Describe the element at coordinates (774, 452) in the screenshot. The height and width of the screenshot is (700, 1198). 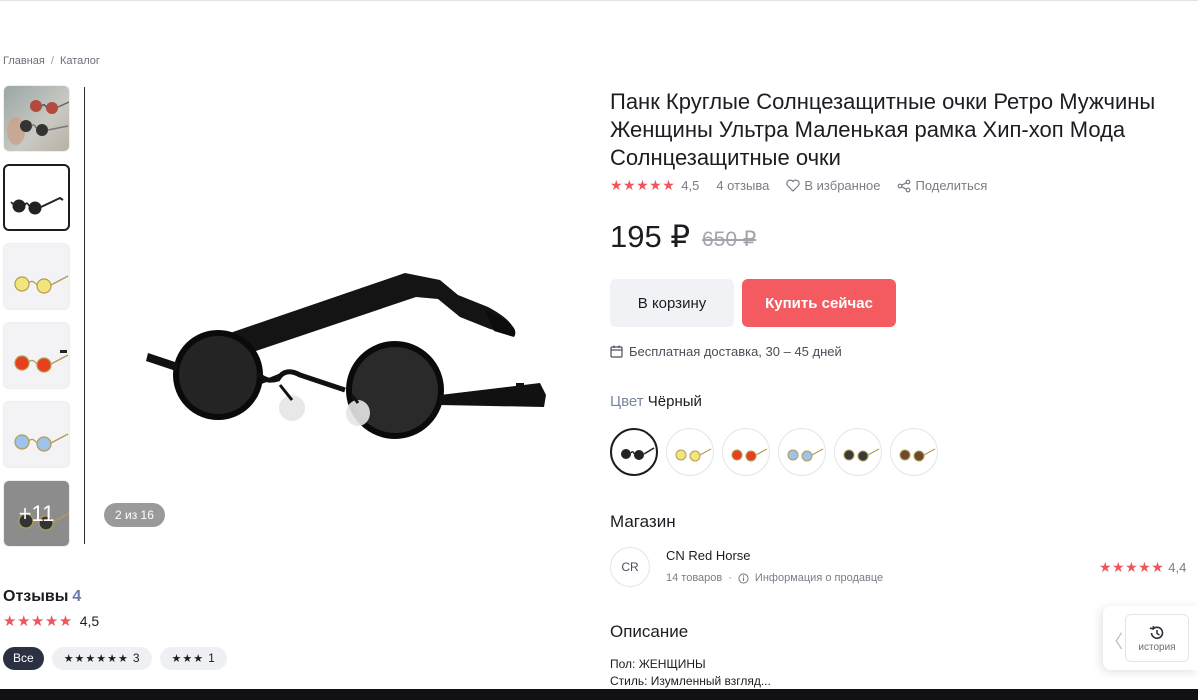
I see `color-swatches` at that location.